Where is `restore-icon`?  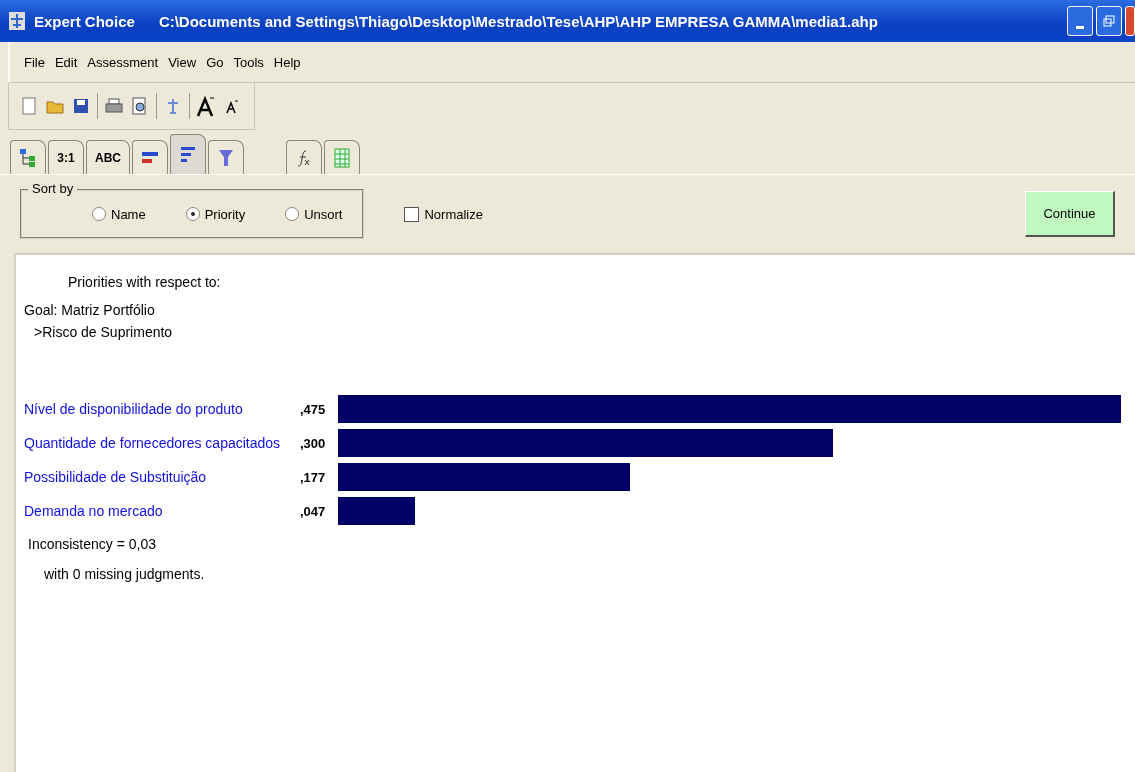 restore-icon is located at coordinates (1109, 21).